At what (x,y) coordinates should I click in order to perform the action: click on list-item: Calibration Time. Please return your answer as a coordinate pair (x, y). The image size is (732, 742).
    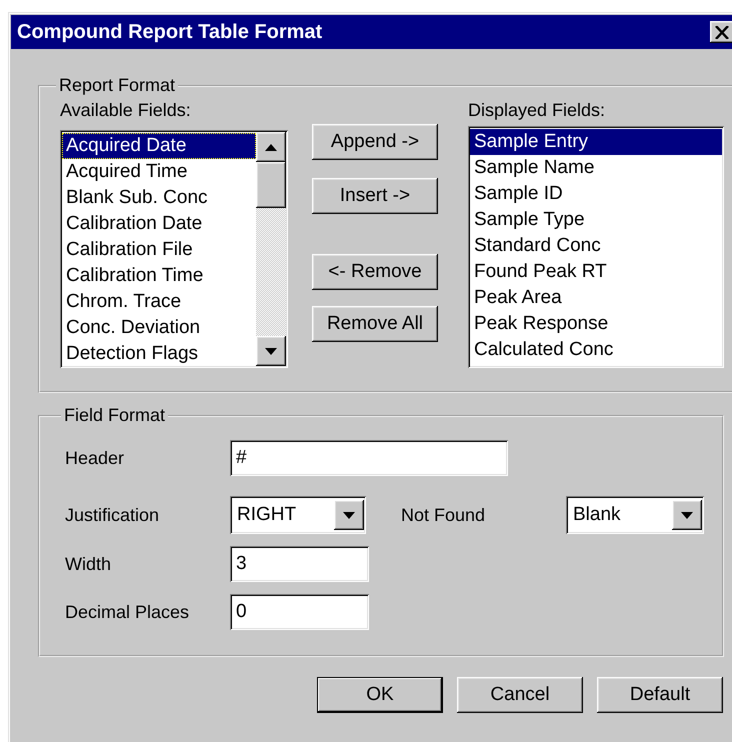
    Looking at the image, I should click on (159, 276).